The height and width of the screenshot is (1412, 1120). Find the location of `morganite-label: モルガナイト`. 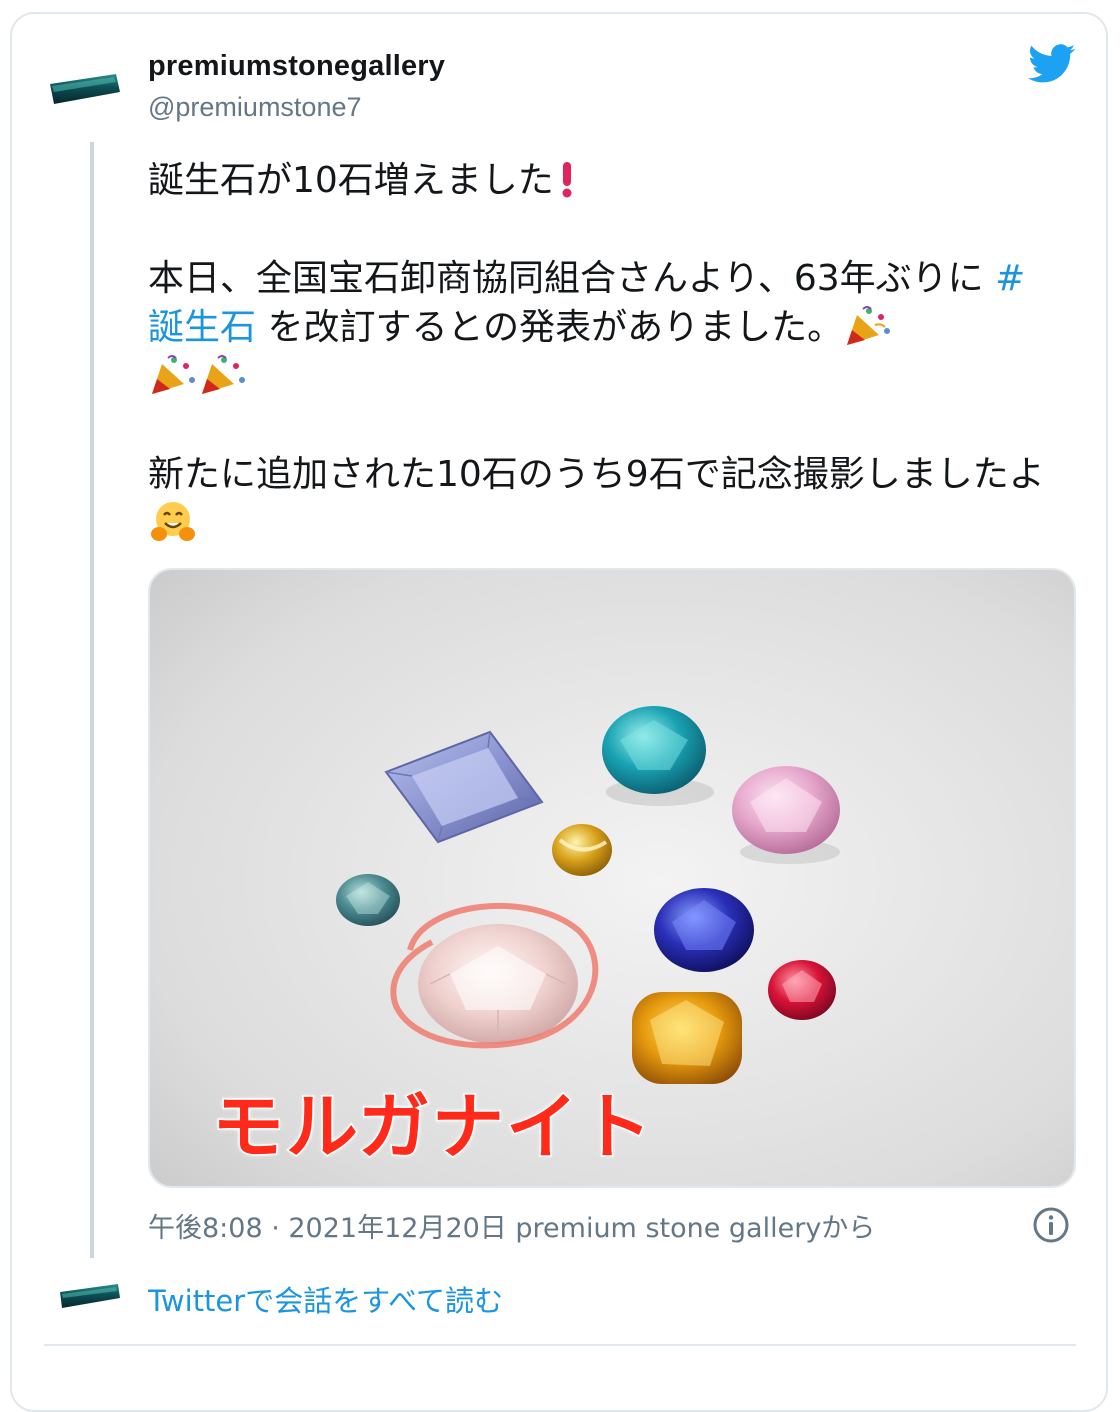

morganite-label: モルガナイト is located at coordinates (432, 1127).